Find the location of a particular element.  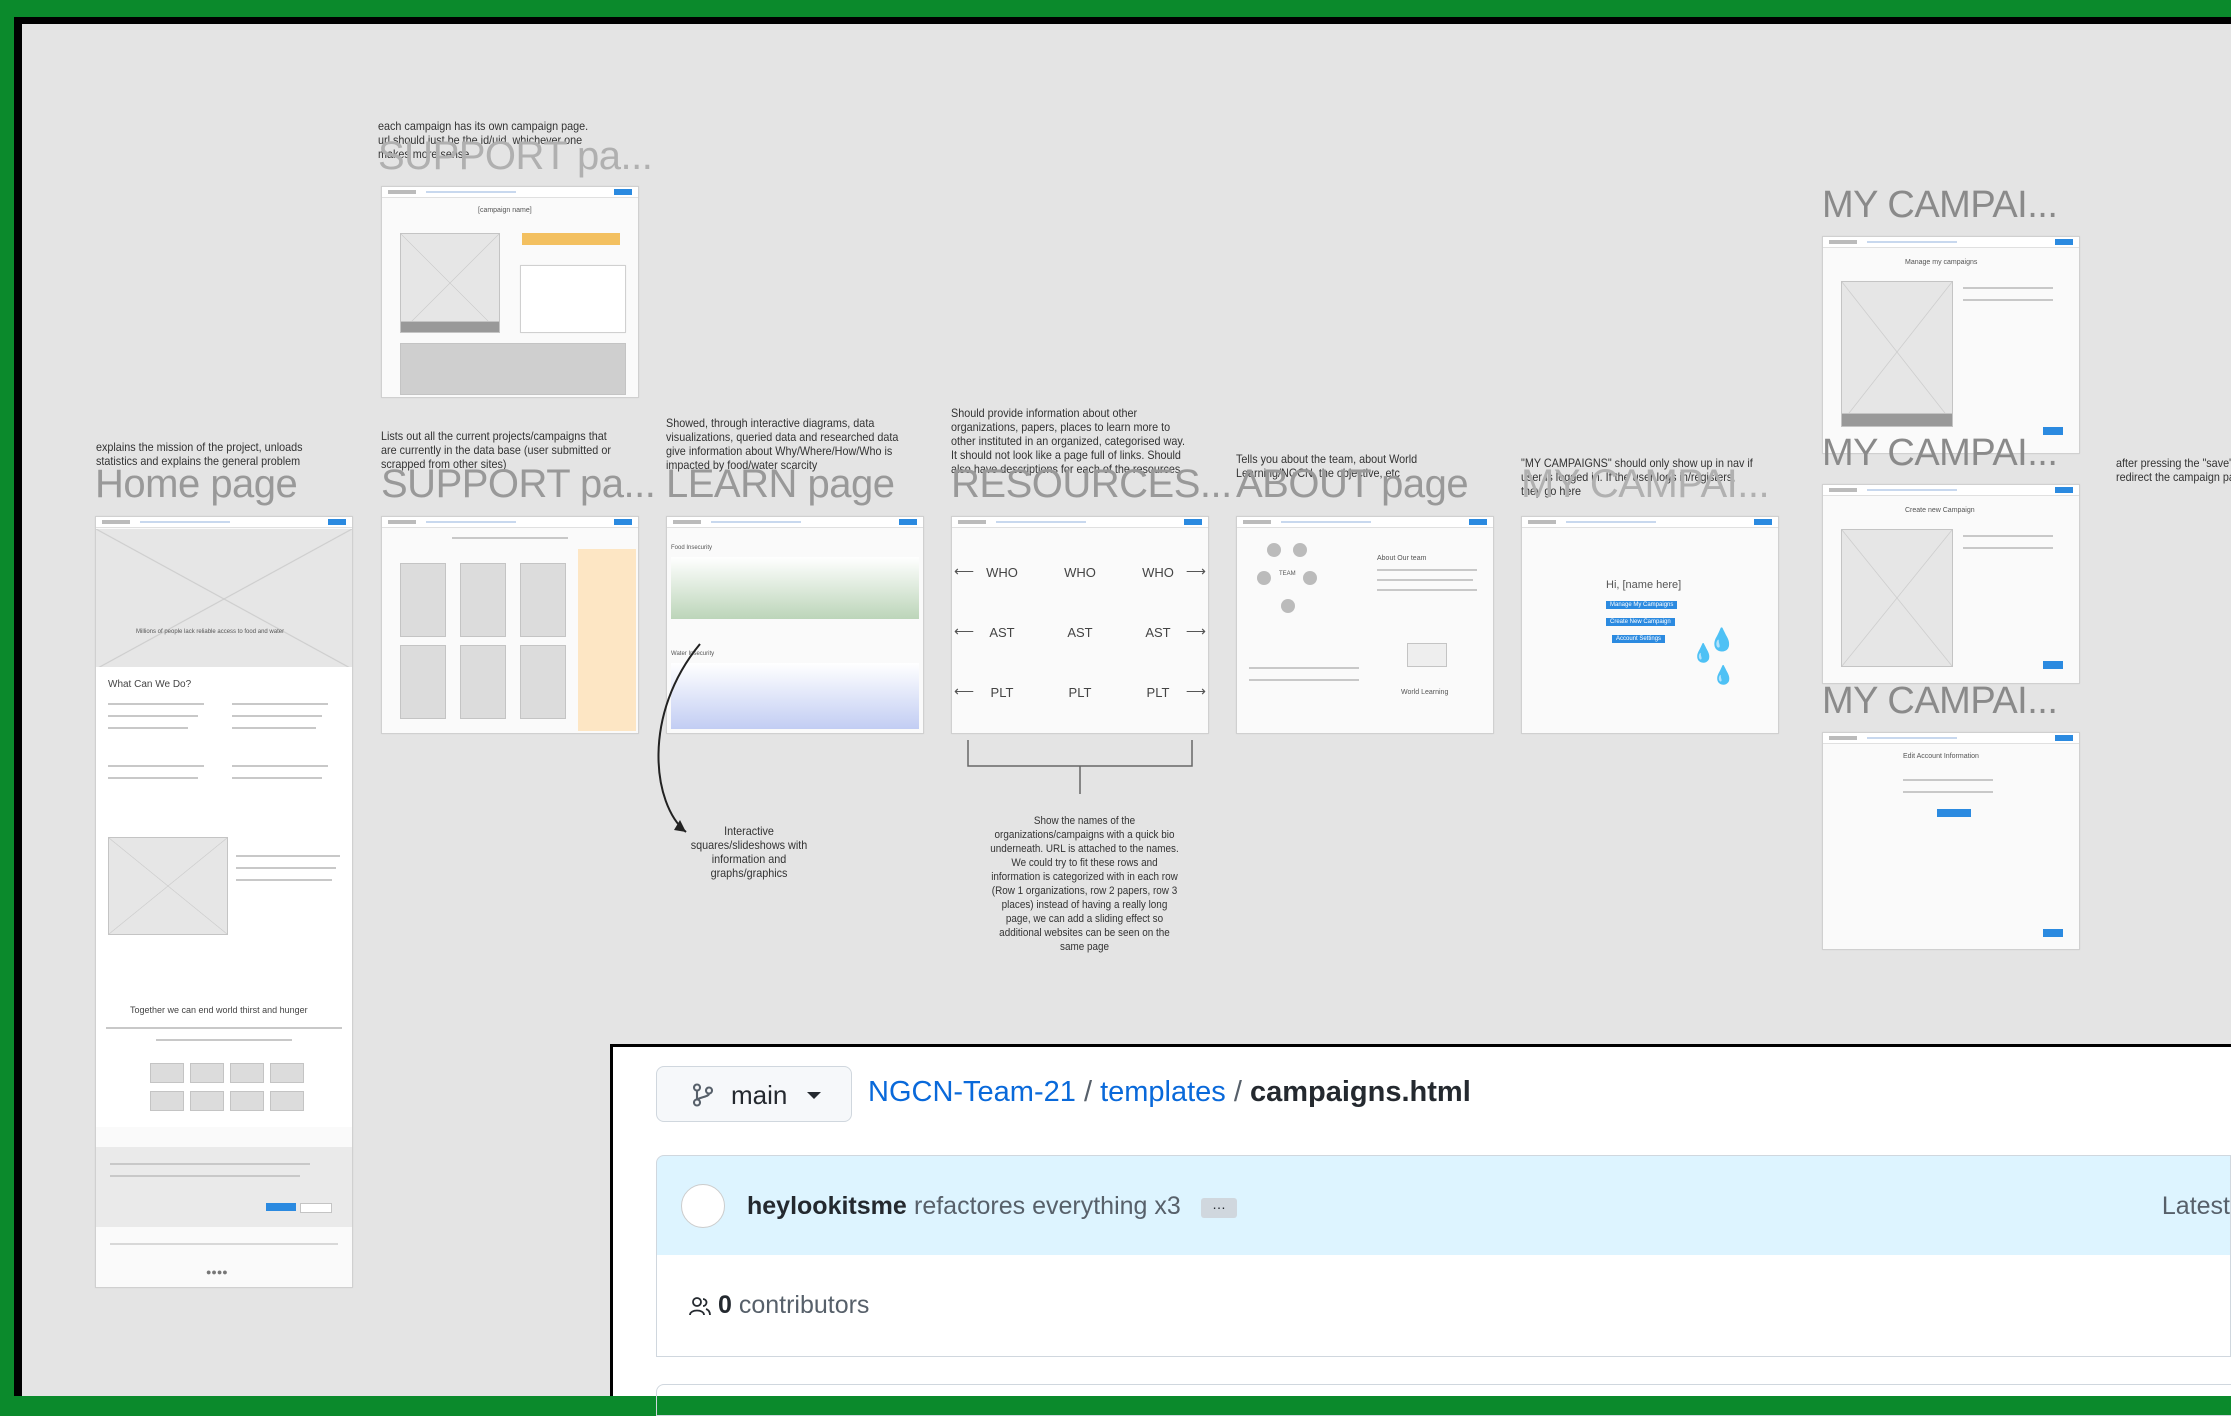

frame-title-home: Home page is located at coordinates (196, 484).